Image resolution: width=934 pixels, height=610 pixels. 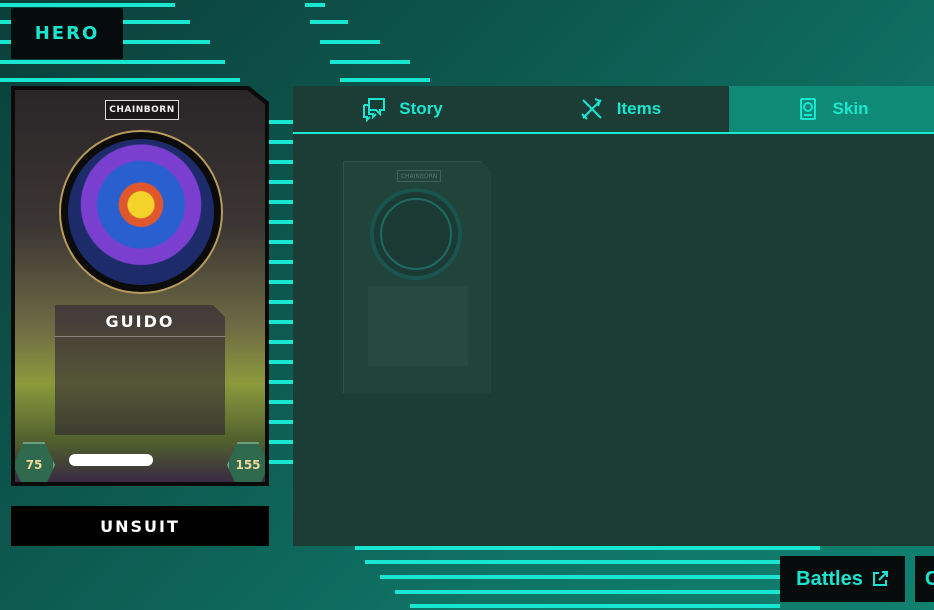 What do you see at coordinates (421, 108) in the screenshot?
I see `tab-story-label: Story` at bounding box center [421, 108].